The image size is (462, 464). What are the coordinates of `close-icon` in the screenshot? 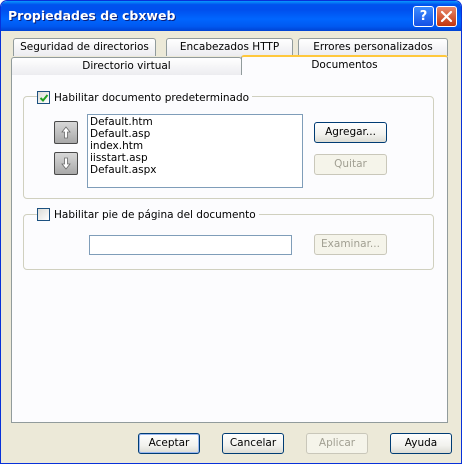 It's located at (446, 16).